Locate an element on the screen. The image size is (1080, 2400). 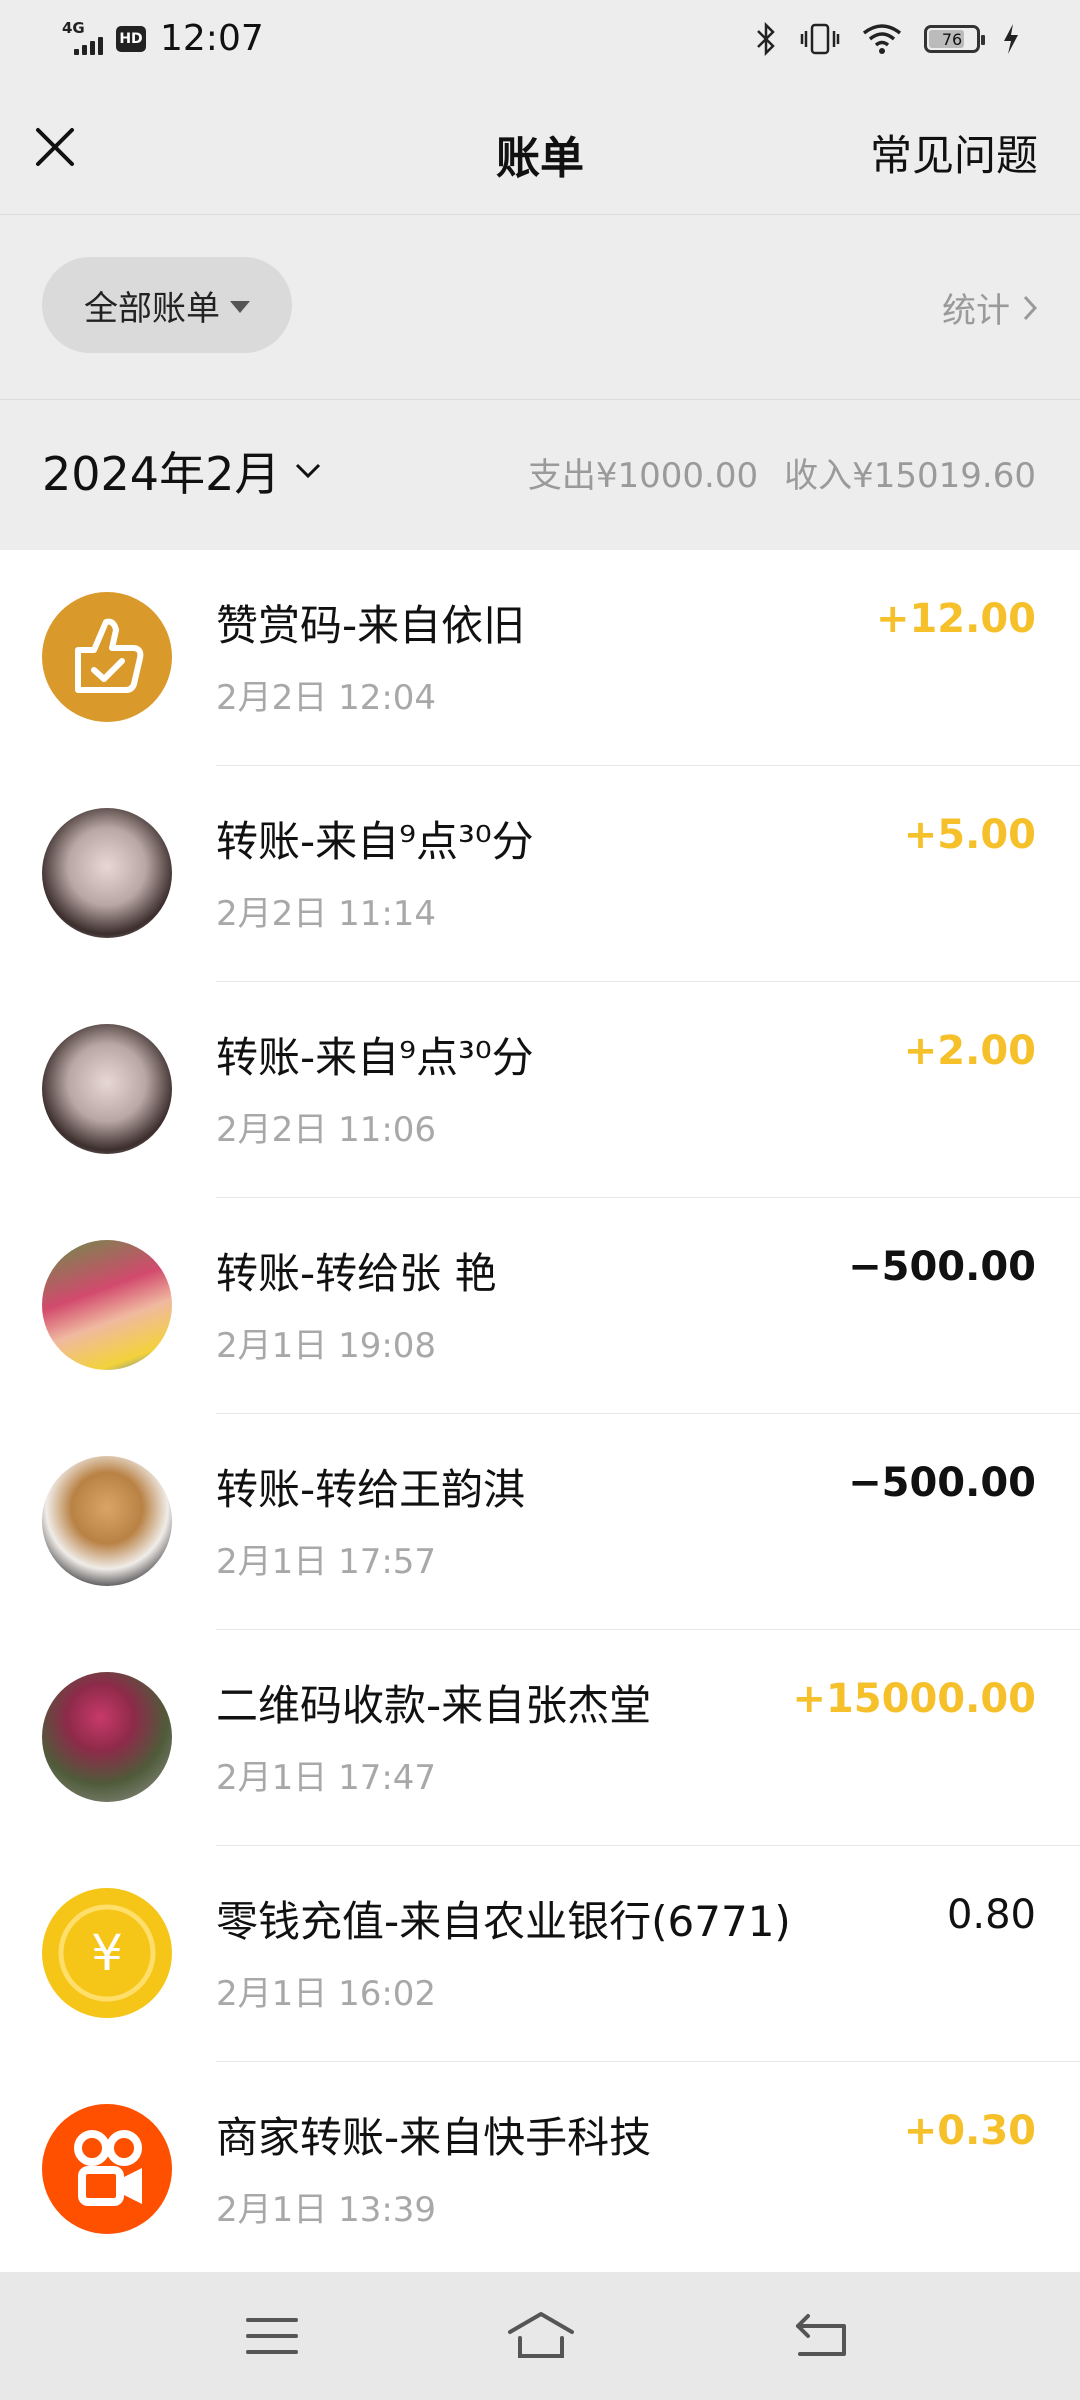
transaction-item: 转账-转给王韵淇 2月1日 17:57 −500.00 is located at coordinates (540, 1522).